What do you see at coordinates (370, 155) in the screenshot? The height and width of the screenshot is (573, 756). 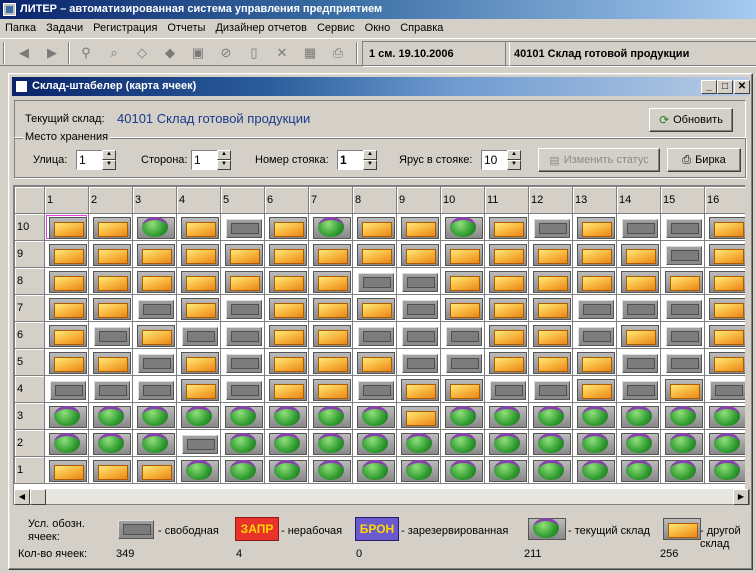 I see `spin-up-icon: ▲` at bounding box center [370, 155].